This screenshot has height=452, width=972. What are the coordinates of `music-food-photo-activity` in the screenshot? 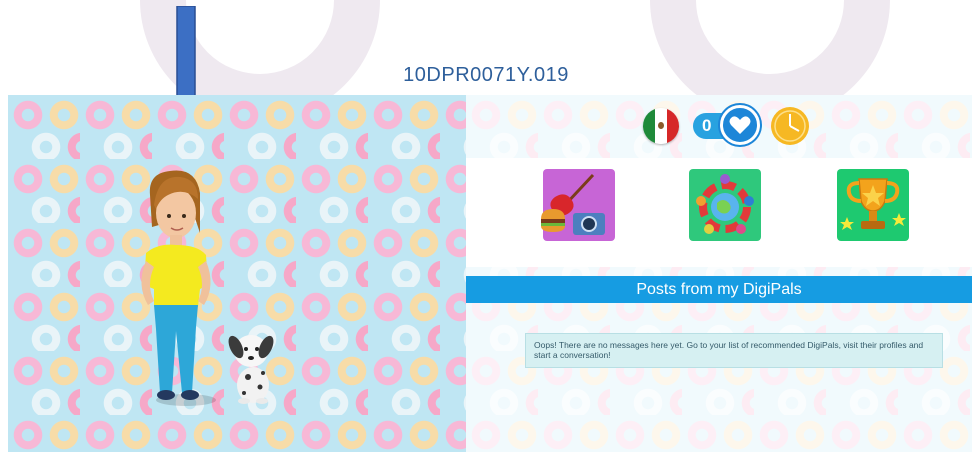 It's located at (578, 205).